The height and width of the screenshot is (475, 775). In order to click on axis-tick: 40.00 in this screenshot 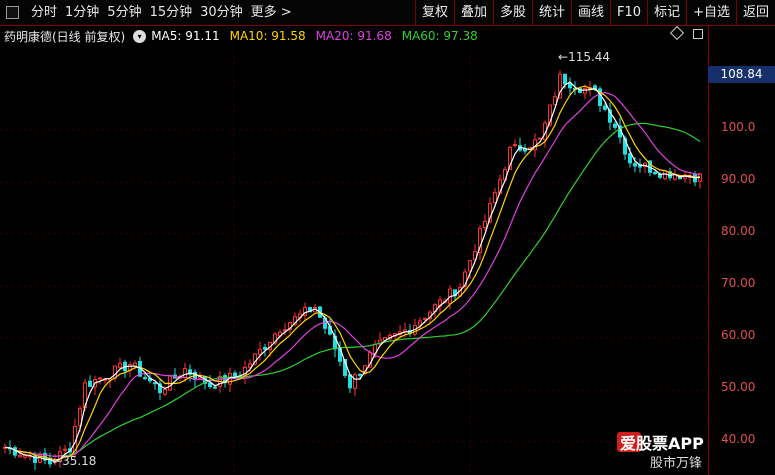, I will do `click(738, 439)`.